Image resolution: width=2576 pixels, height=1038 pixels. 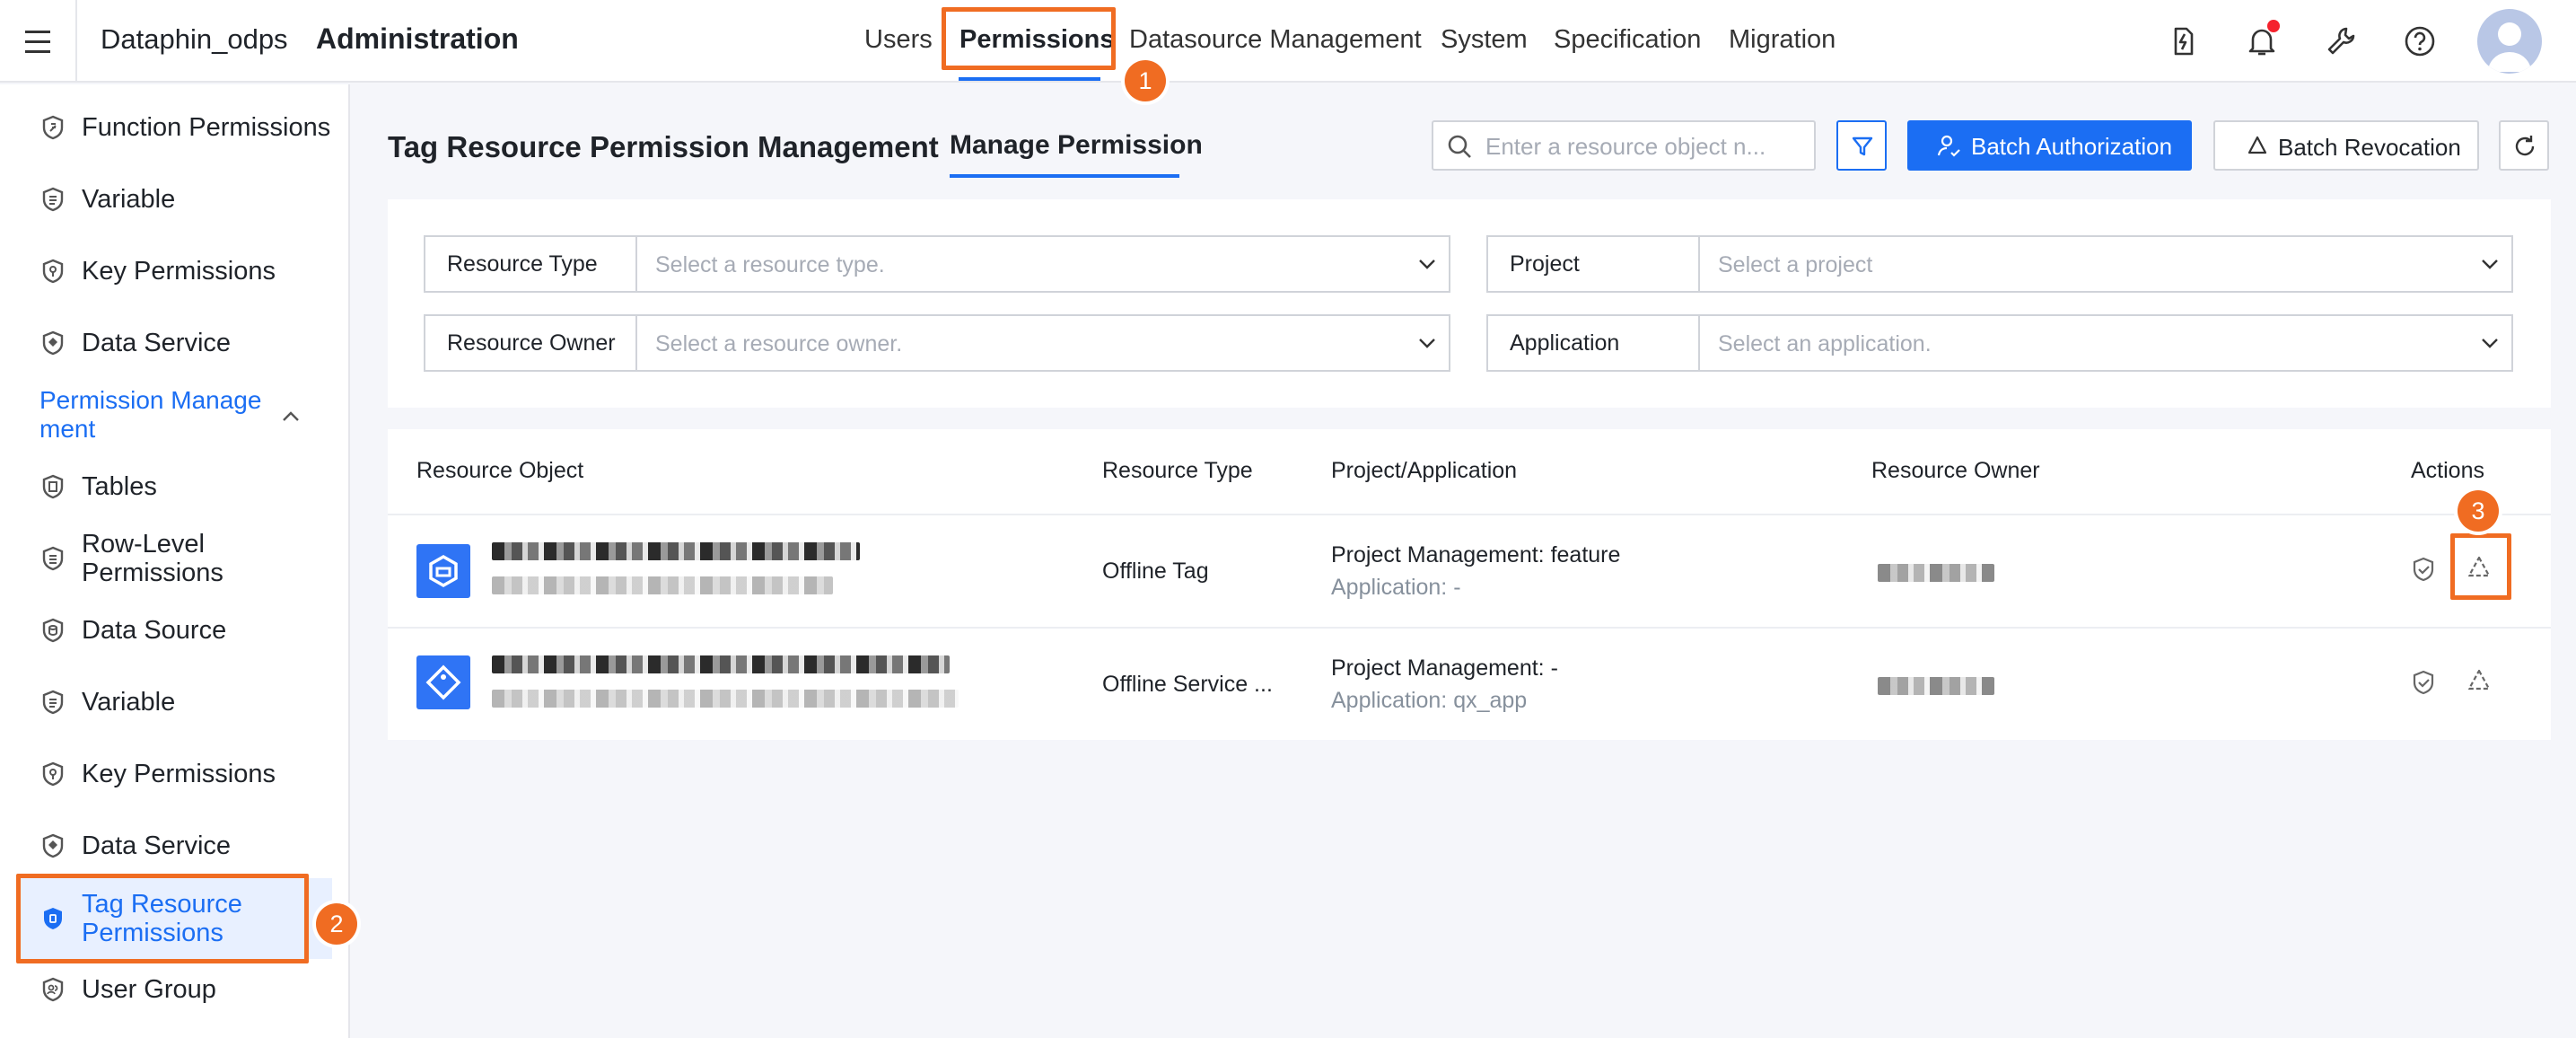 I want to click on annotation-badge-2: 2, so click(x=336, y=924).